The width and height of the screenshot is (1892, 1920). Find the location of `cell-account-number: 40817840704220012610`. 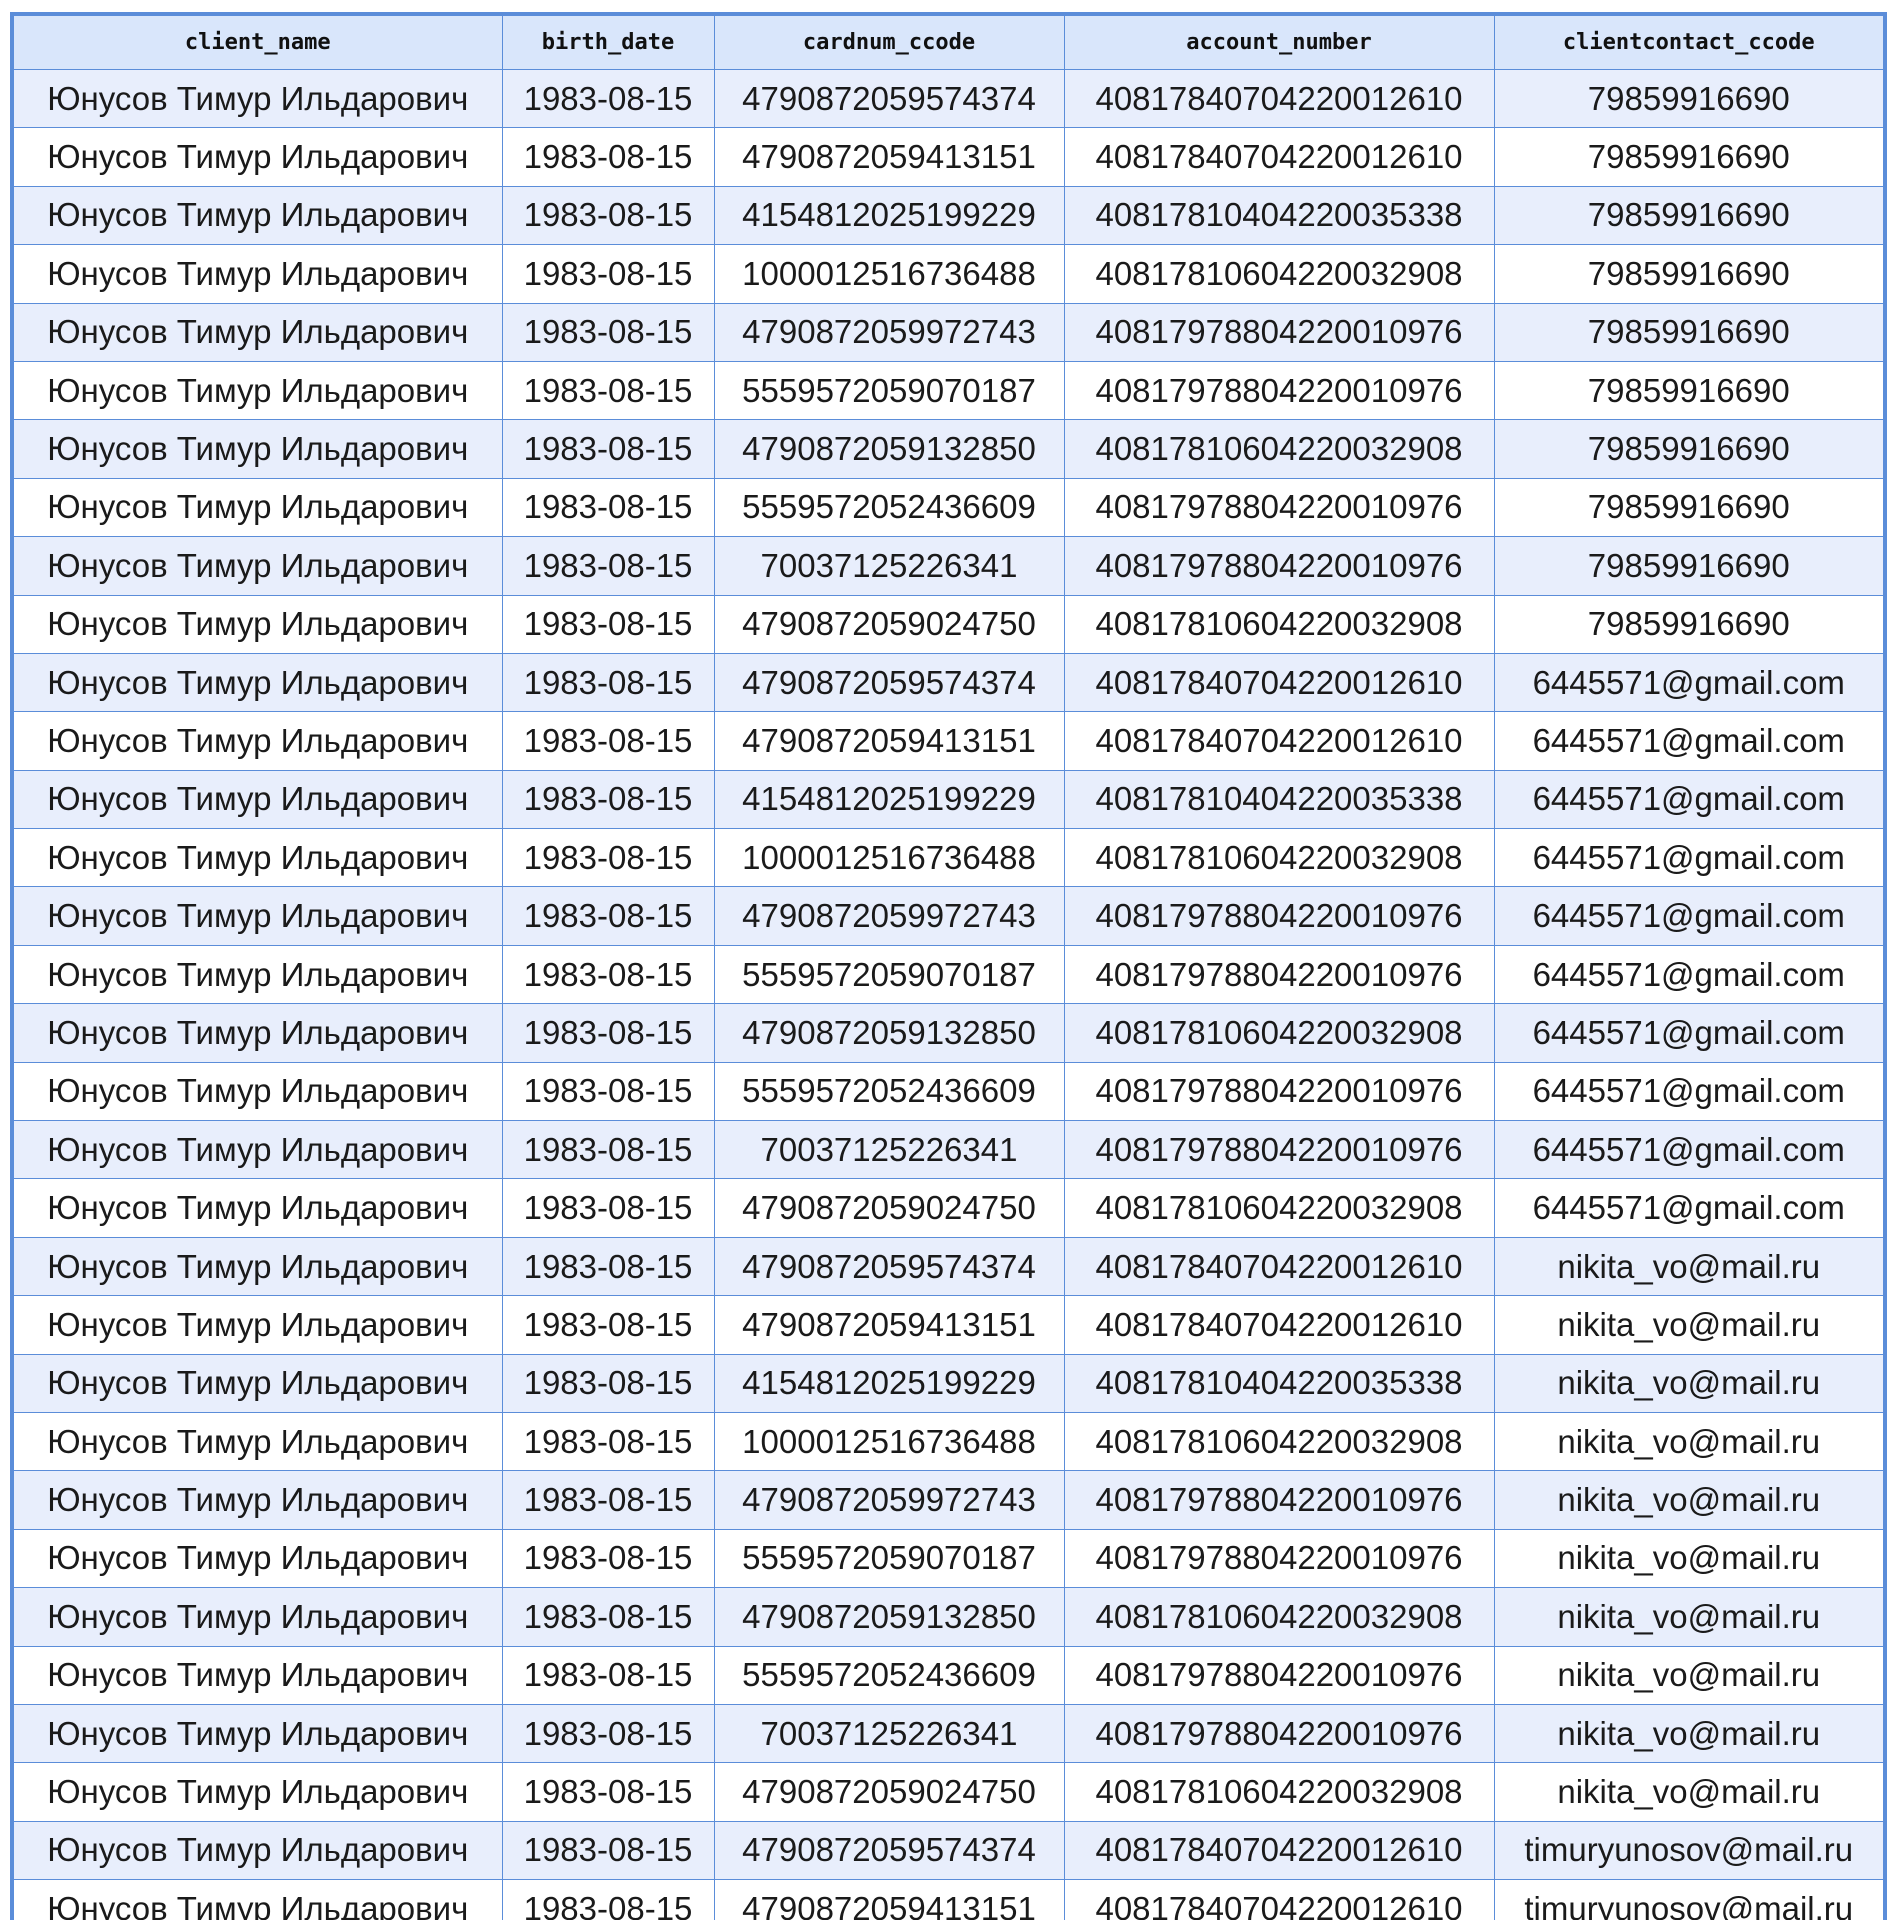

cell-account-number: 40817840704220012610 is located at coordinates (1279, 1325).